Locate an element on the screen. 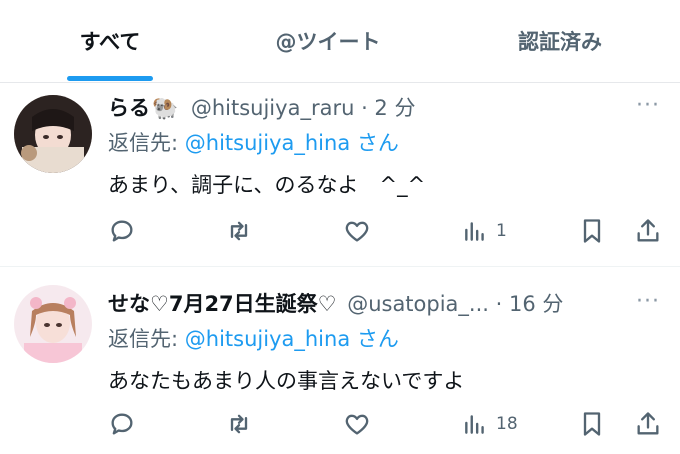  views-count: 1 is located at coordinates (501, 231).